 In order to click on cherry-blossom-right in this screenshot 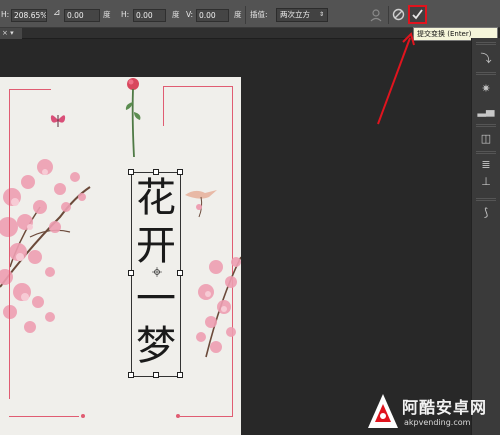, I will do `click(218, 307)`.